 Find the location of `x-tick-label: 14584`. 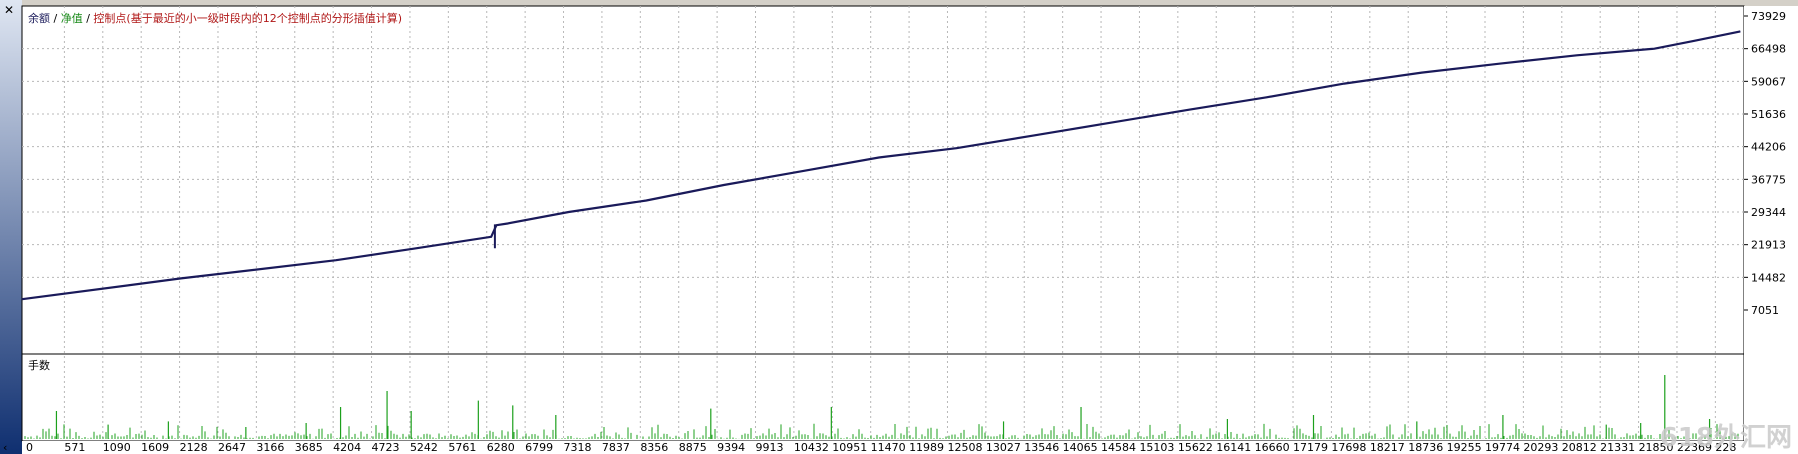

x-tick-label: 14584 is located at coordinates (1118, 447).